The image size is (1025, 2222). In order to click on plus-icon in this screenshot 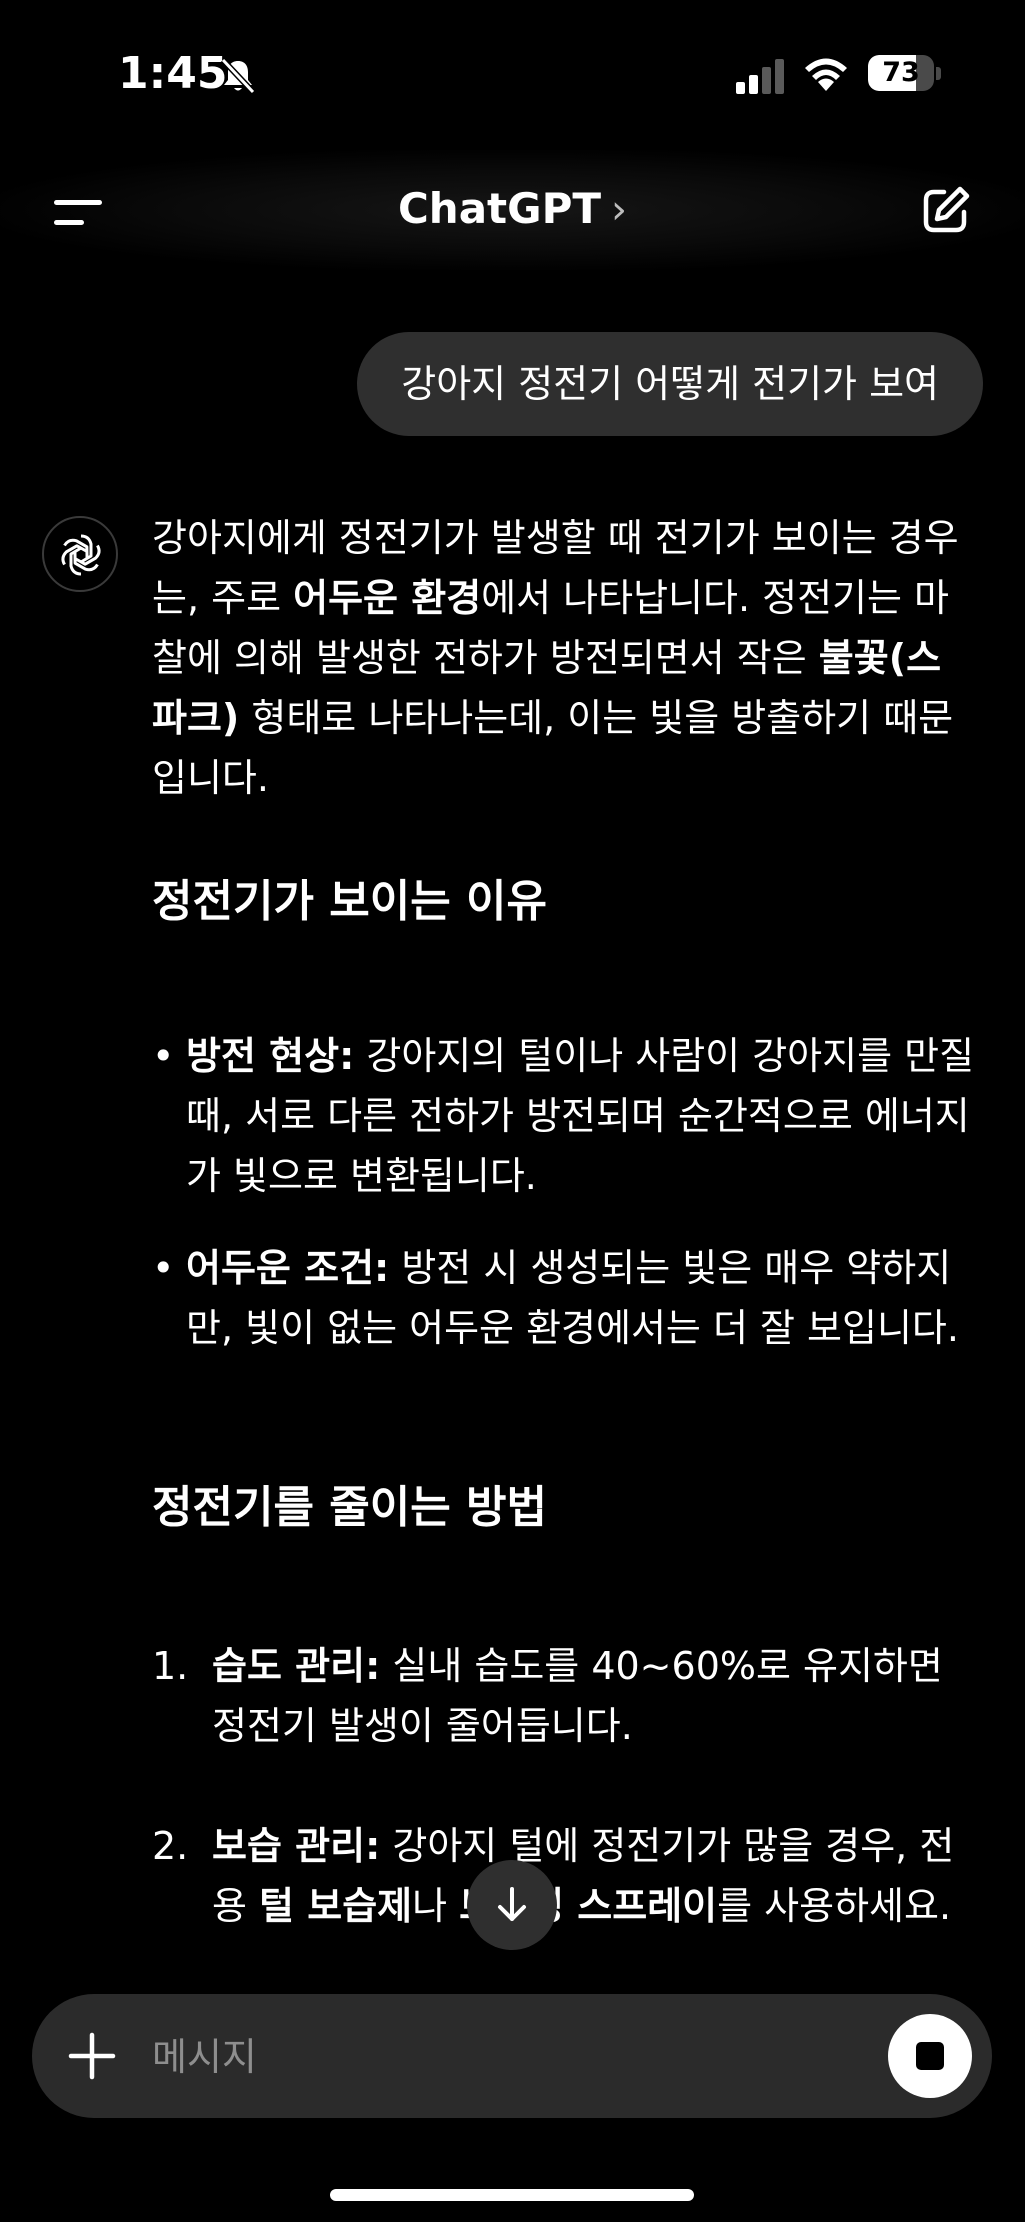, I will do `click(92, 2056)`.